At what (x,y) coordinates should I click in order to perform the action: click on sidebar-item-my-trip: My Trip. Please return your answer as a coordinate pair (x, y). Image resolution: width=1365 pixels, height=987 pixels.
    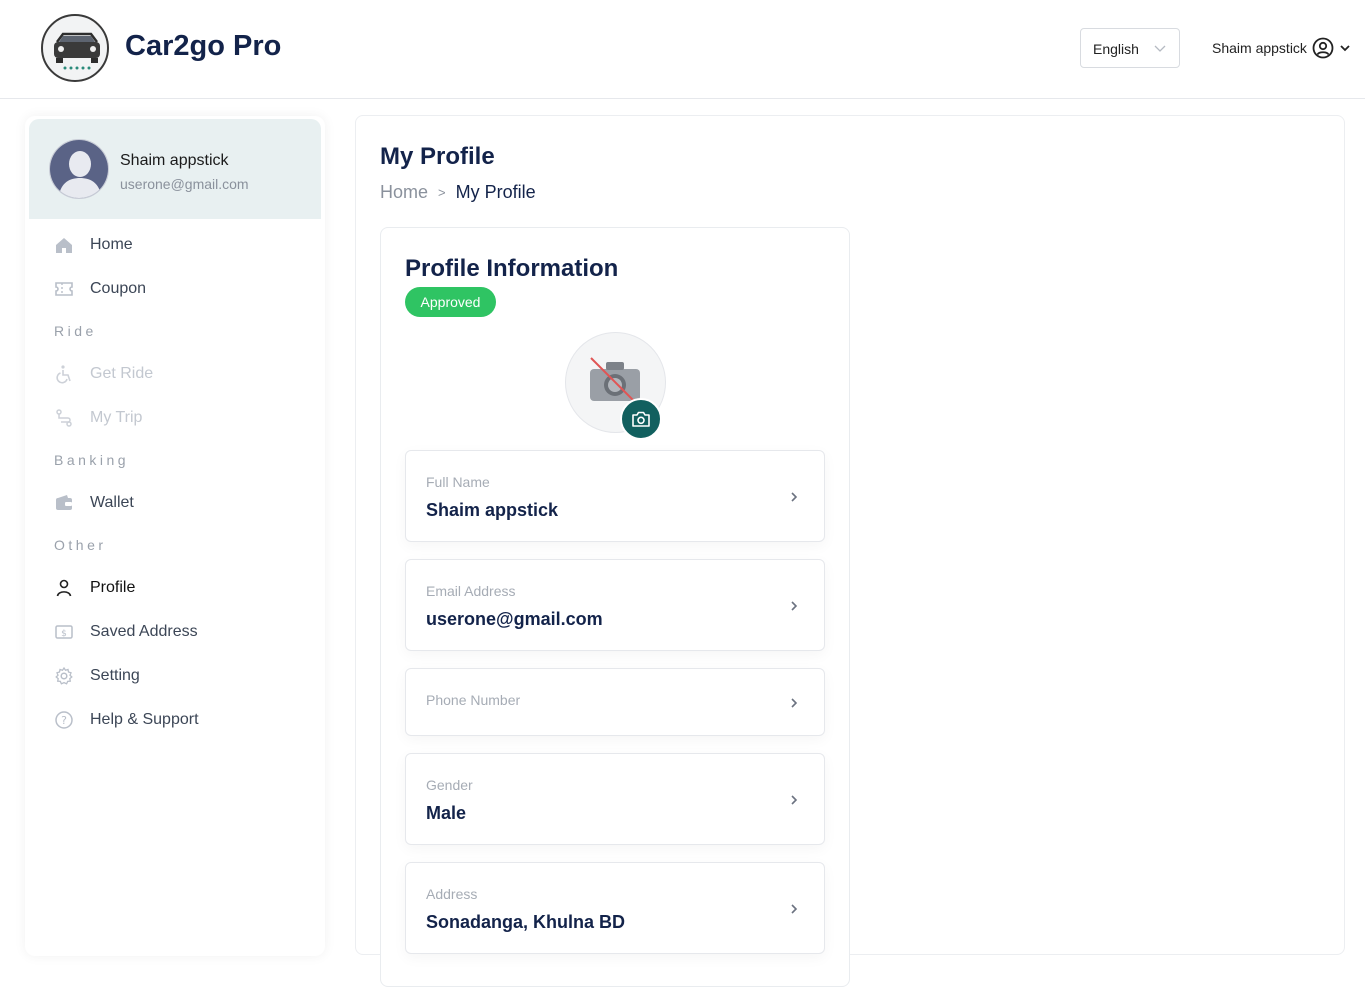
    Looking at the image, I should click on (98, 418).